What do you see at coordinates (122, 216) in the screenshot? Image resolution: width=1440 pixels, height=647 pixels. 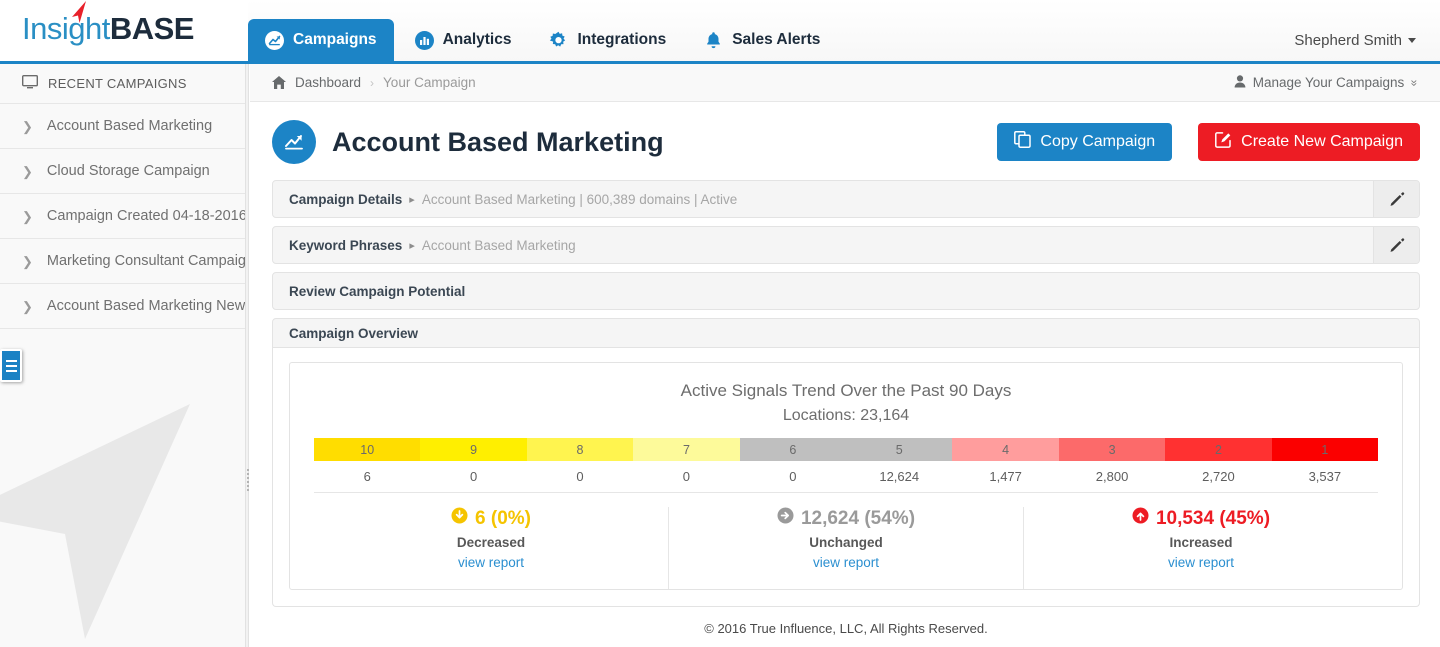 I see `sidebar-item-campaign-created: ❯ Campaign Created 04-18-2016` at bounding box center [122, 216].